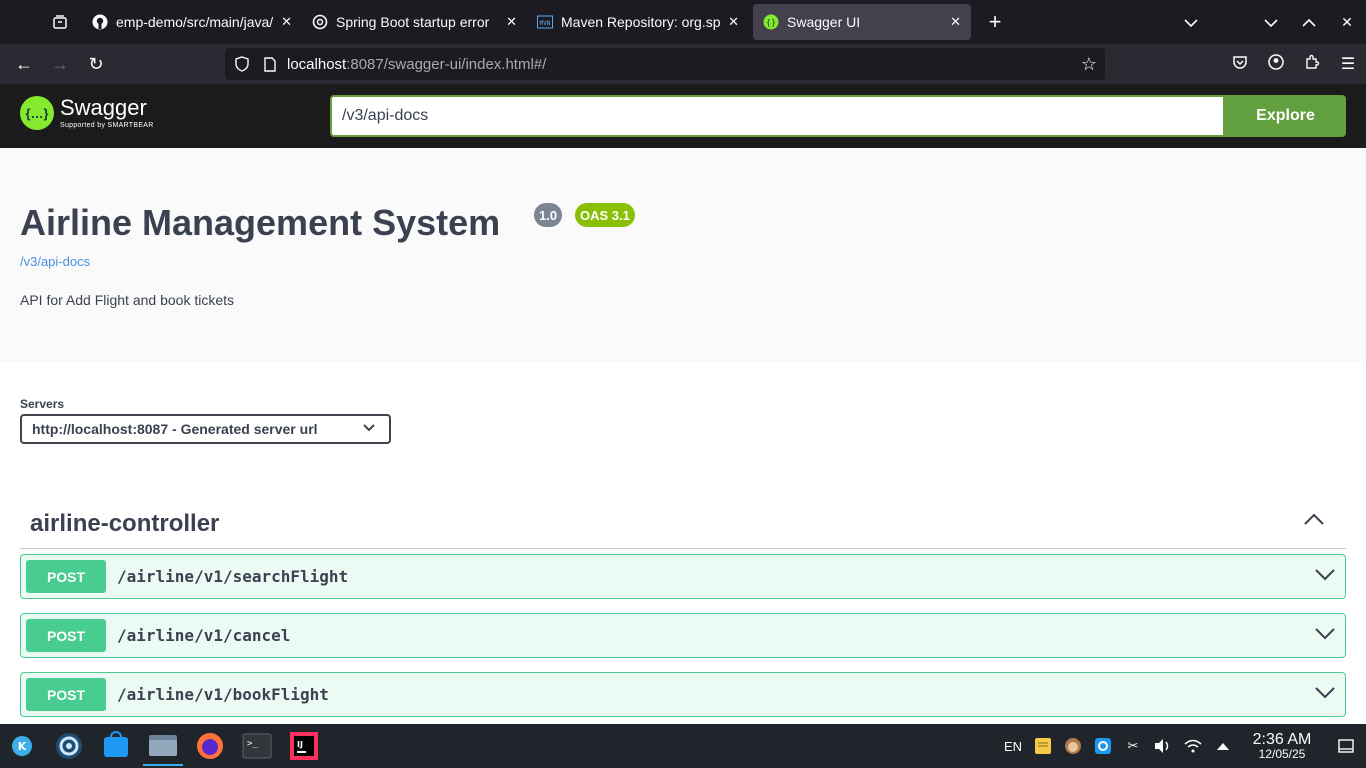 The height and width of the screenshot is (768, 1366). I want to click on browser-tab-chatgpt: Spring Boot startup error ✕, so click(414, 22).